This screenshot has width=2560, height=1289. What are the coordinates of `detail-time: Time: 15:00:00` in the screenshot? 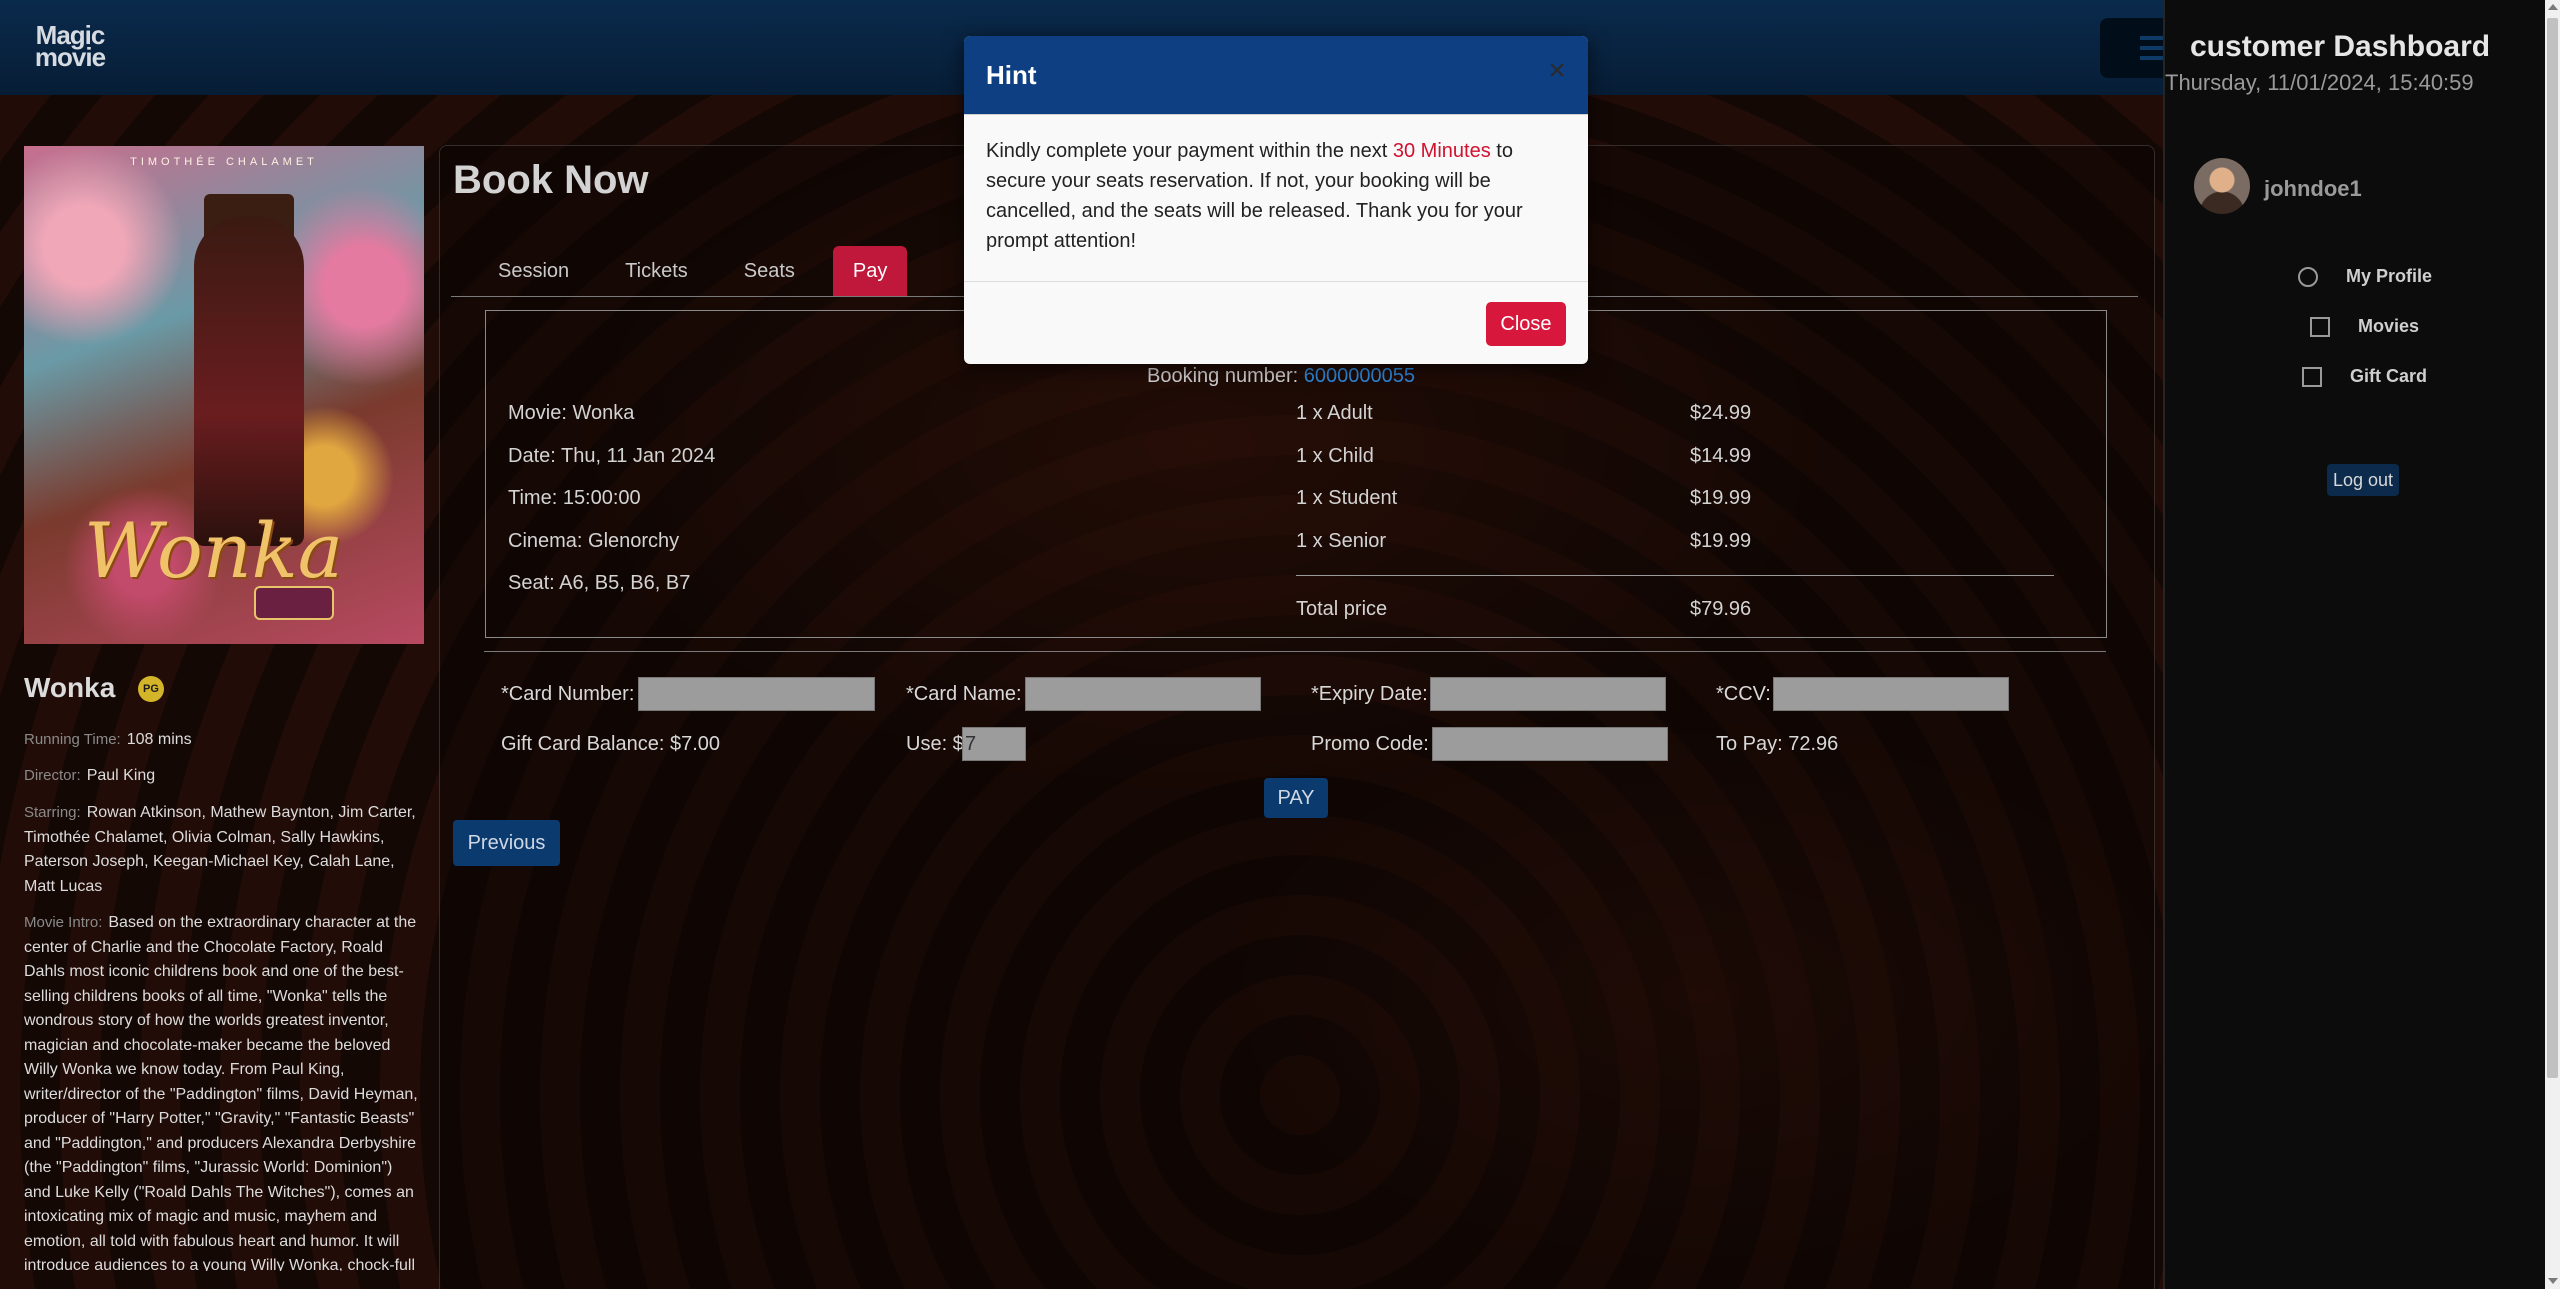 It's located at (574, 498).